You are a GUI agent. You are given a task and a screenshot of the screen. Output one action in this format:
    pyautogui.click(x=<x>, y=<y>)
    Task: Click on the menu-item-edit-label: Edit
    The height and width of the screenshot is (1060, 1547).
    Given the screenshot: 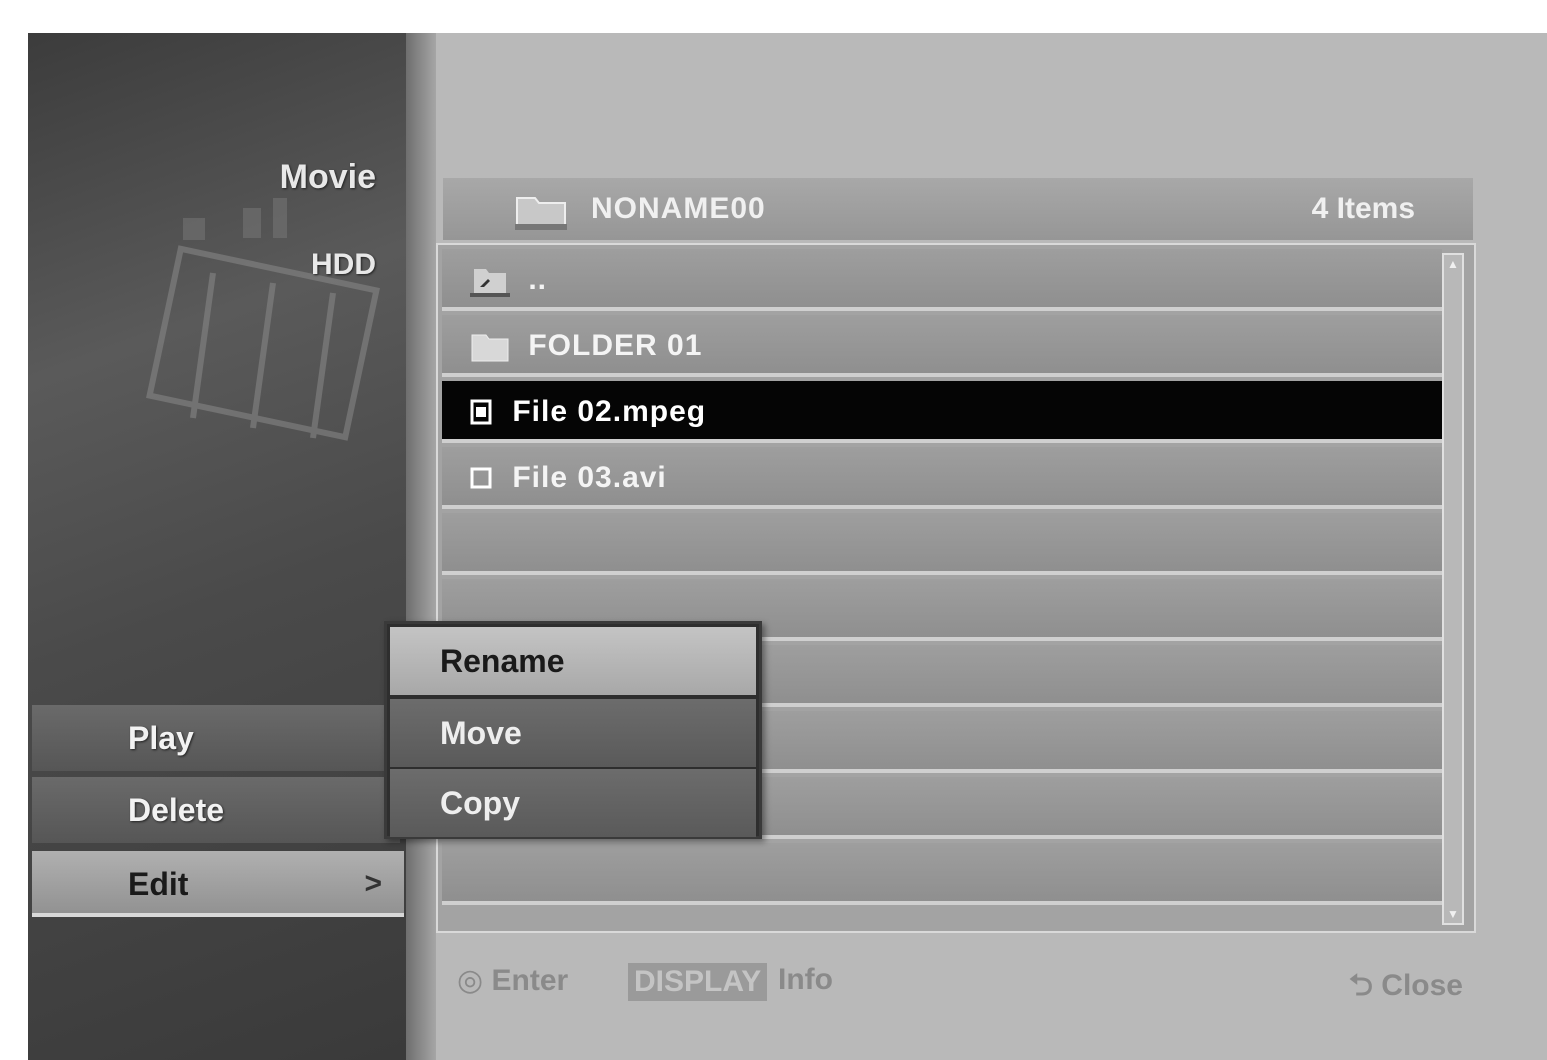 What is the action you would take?
    pyautogui.click(x=158, y=884)
    